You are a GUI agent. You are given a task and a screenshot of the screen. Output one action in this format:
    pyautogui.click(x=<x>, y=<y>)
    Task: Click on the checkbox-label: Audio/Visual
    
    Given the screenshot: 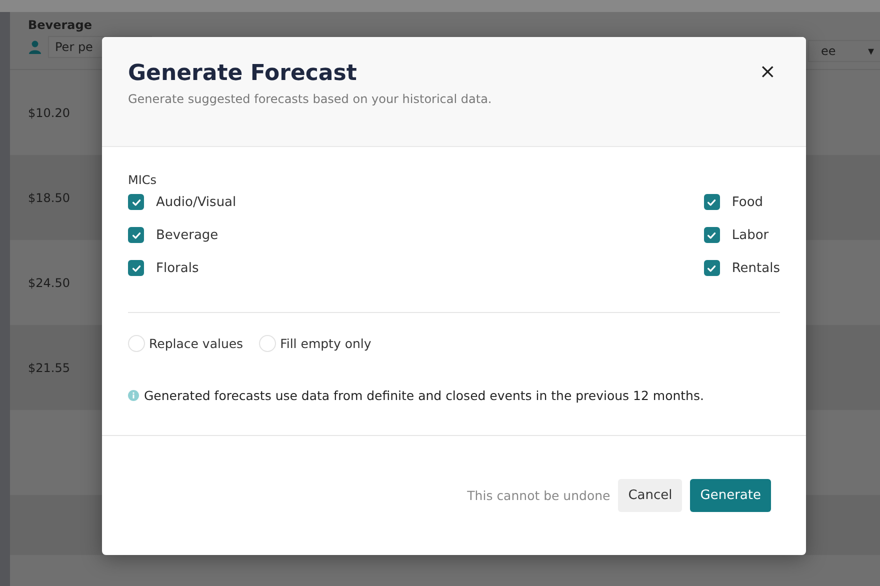 What is the action you would take?
    pyautogui.click(x=196, y=202)
    